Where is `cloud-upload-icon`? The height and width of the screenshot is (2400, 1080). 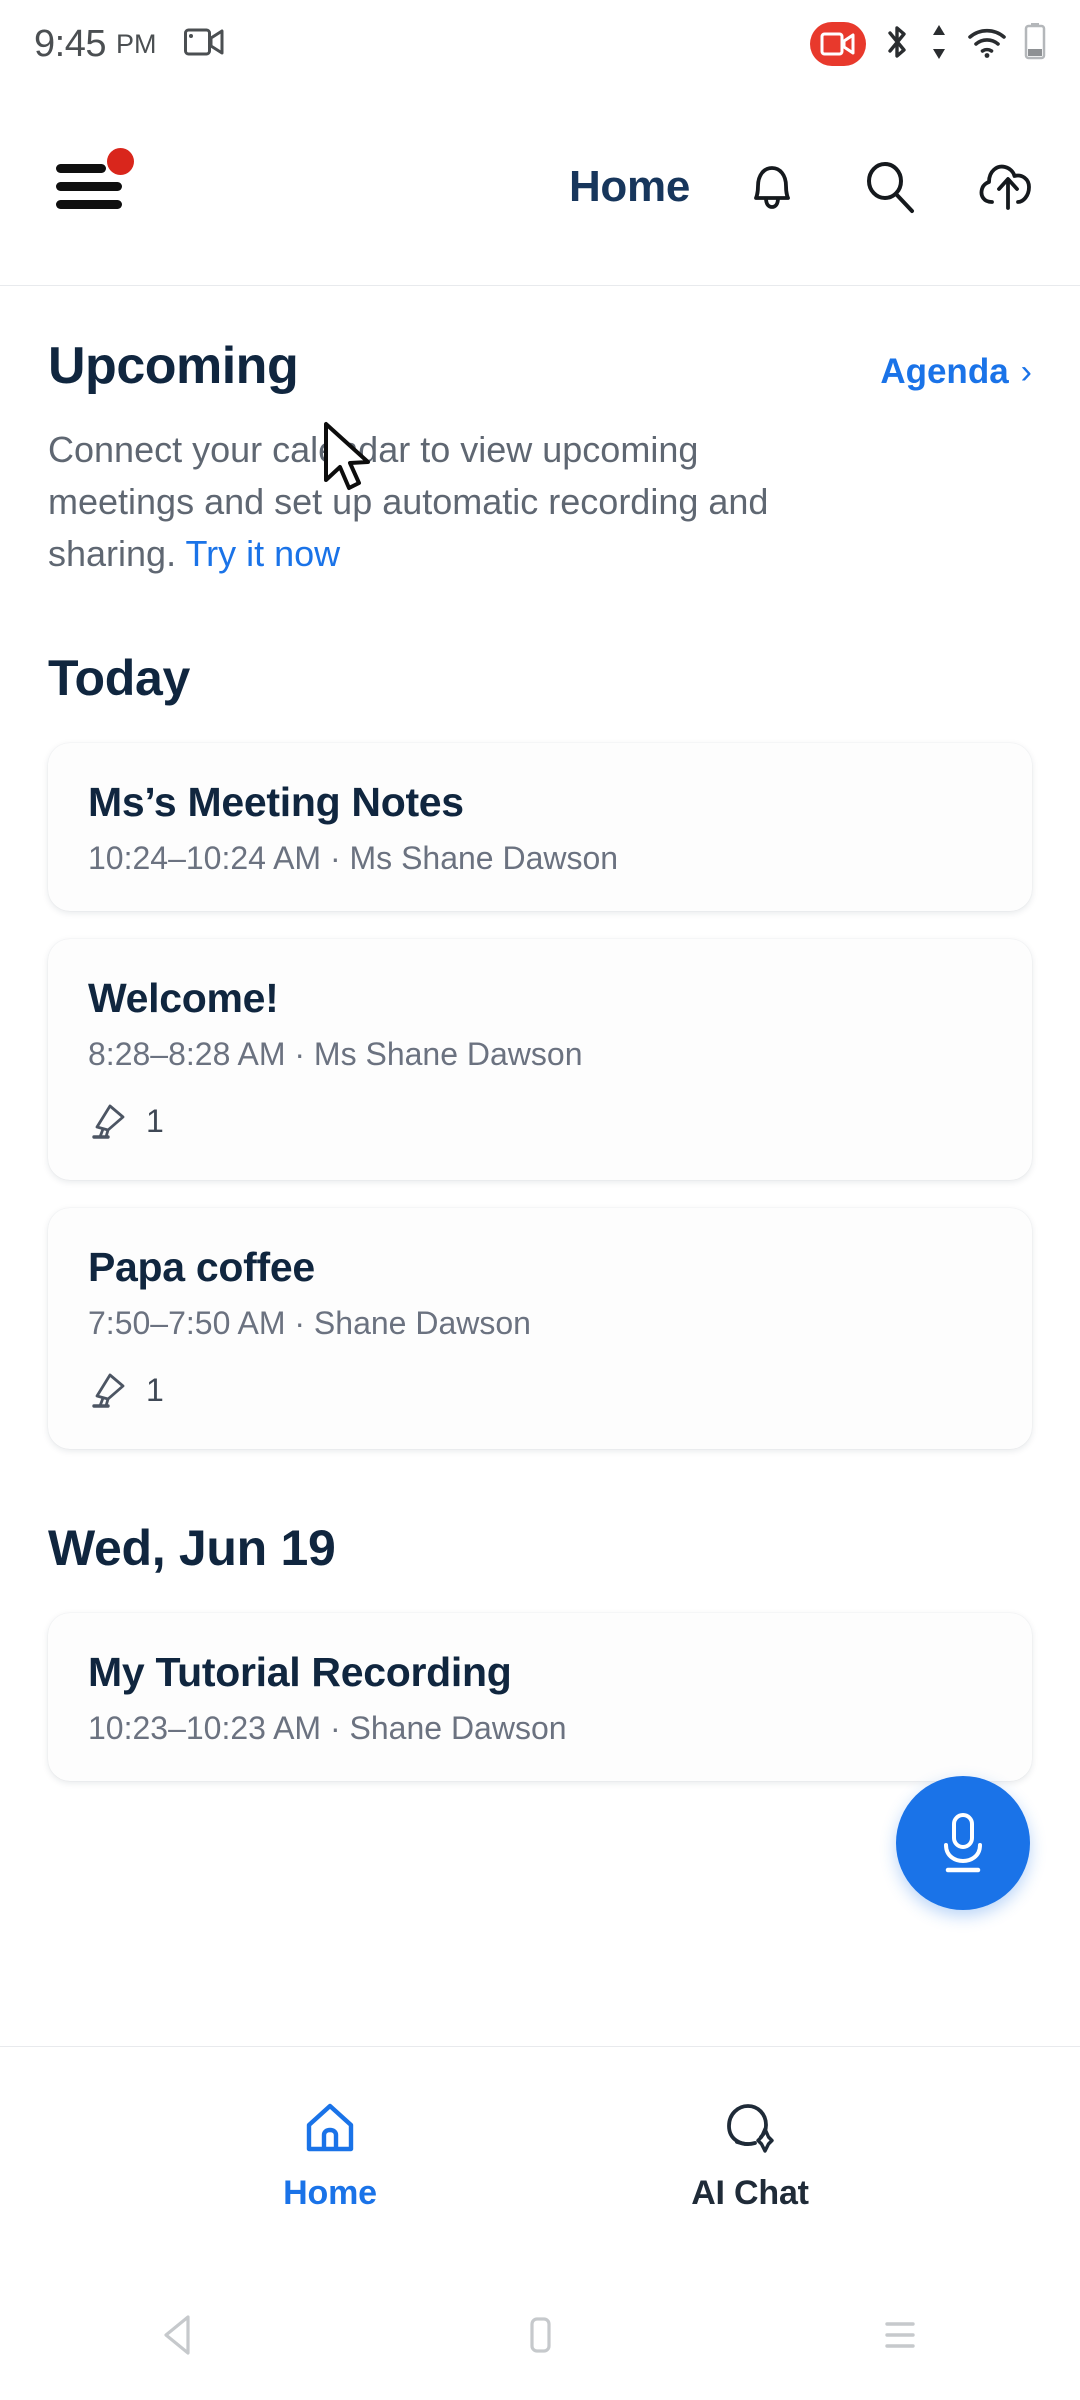 cloud-upload-icon is located at coordinates (1008, 187).